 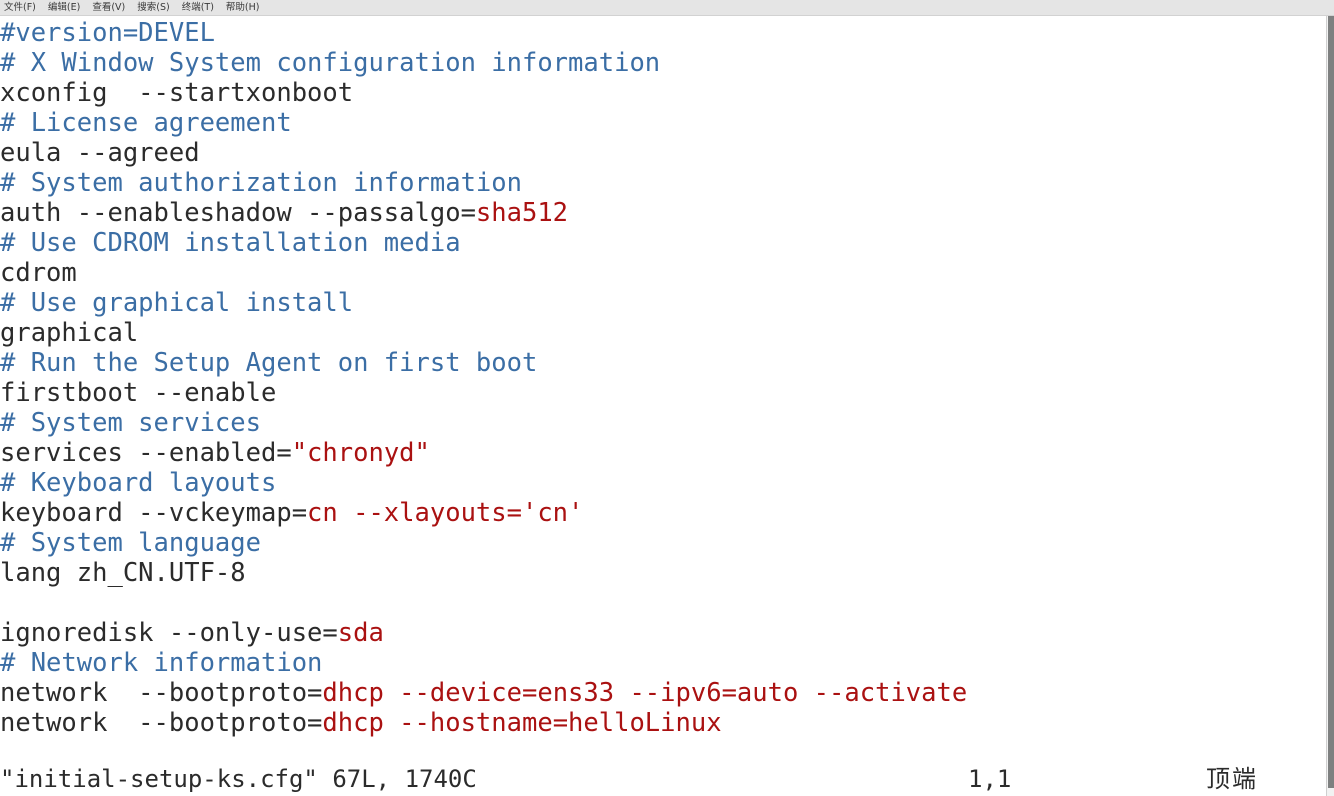 I want to click on code-line: firstboot --enable, so click(x=663, y=393).